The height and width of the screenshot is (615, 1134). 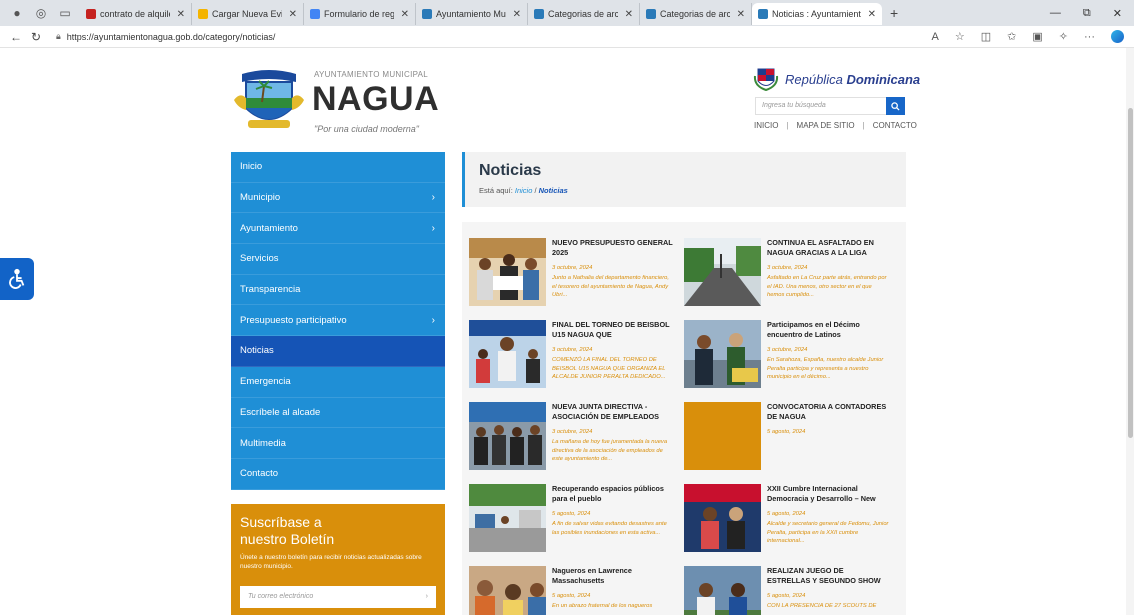 I want to click on close-window-icon: ✕, so click(x=1117, y=13).